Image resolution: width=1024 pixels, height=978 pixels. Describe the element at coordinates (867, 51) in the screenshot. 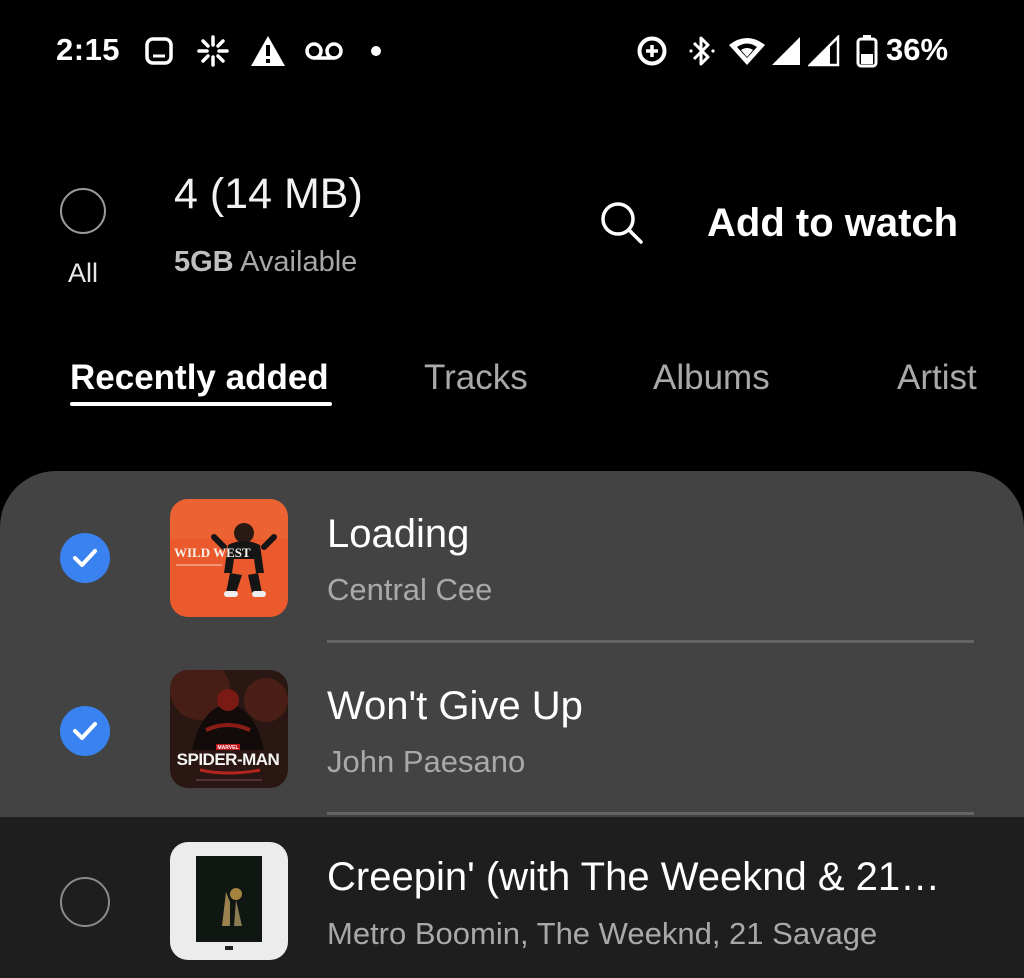

I see `battery-icon` at that location.